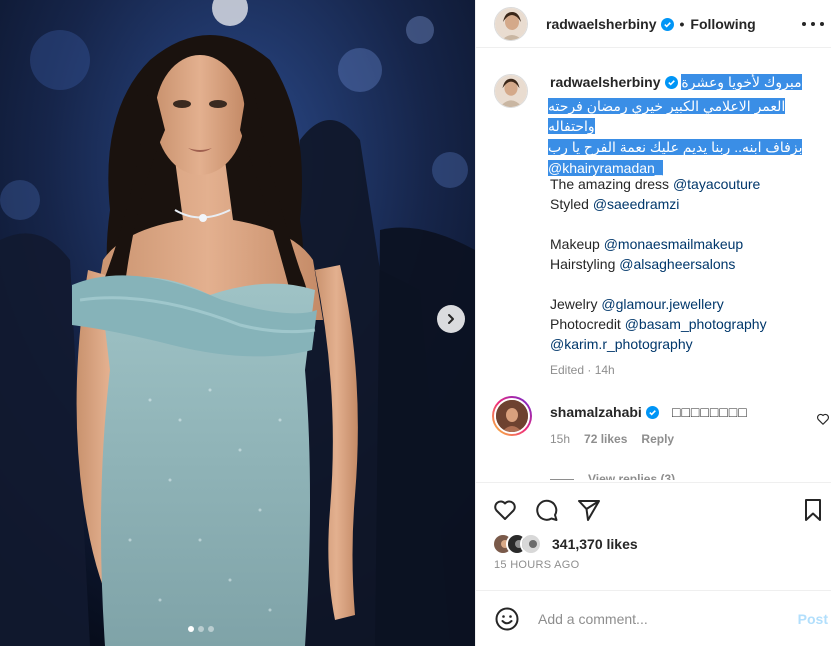 This screenshot has width=831, height=646. What do you see at coordinates (722, 24) in the screenshot?
I see `following-button: Following` at bounding box center [722, 24].